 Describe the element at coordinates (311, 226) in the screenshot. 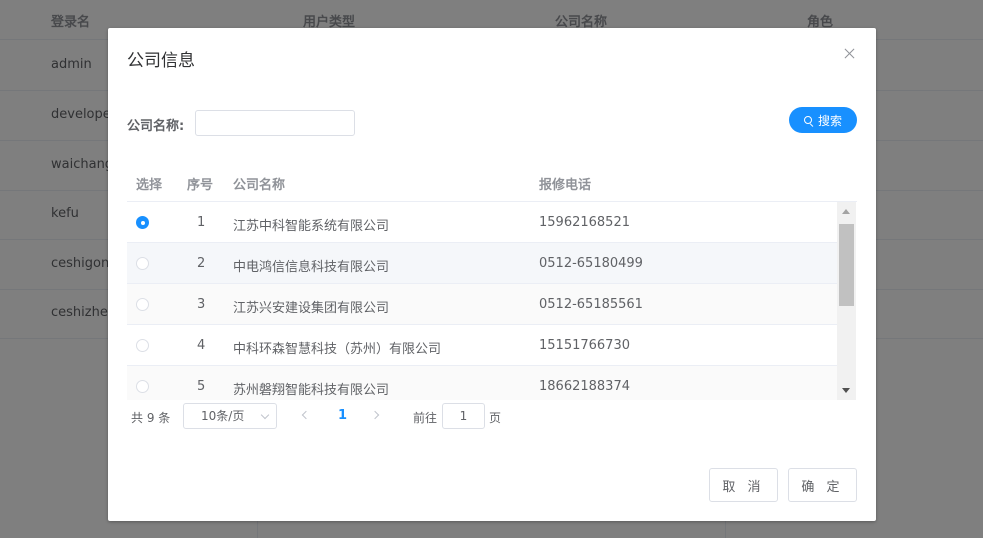

I see `row-company: 江苏中科智能系统有限公司` at that location.